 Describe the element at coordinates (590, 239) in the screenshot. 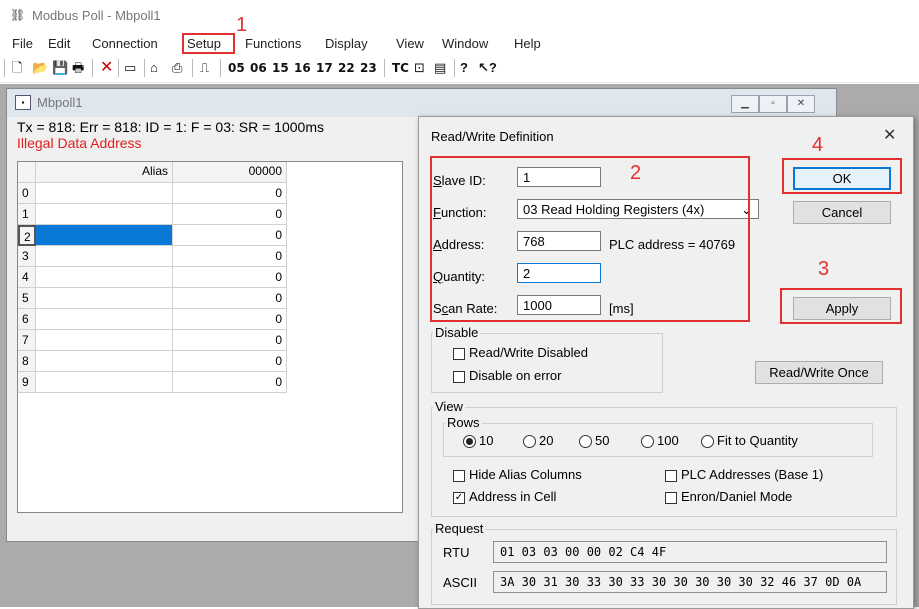

I see `annotation-box-fields` at that location.